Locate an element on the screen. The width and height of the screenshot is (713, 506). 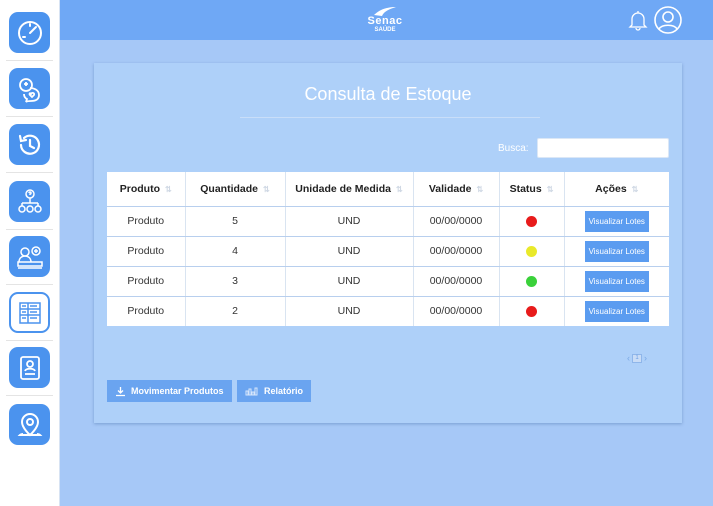
search-label: Busca: is located at coordinates (513, 148).